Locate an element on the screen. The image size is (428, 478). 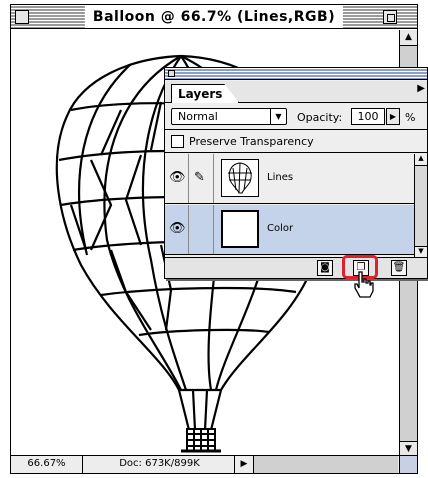
palette-bottom-bar: ◙ ❐ 🗑 is located at coordinates (296, 267).